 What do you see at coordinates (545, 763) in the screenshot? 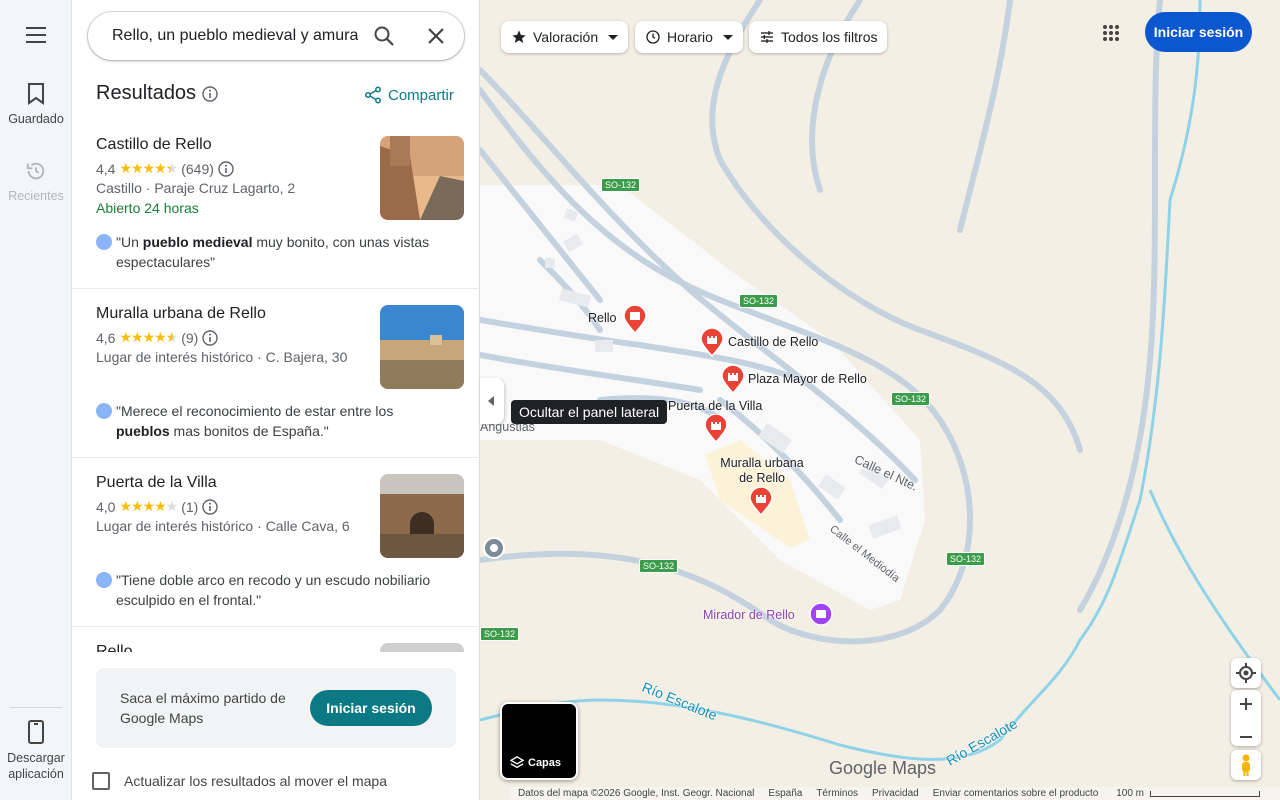
I see `layers-label: Capas` at bounding box center [545, 763].